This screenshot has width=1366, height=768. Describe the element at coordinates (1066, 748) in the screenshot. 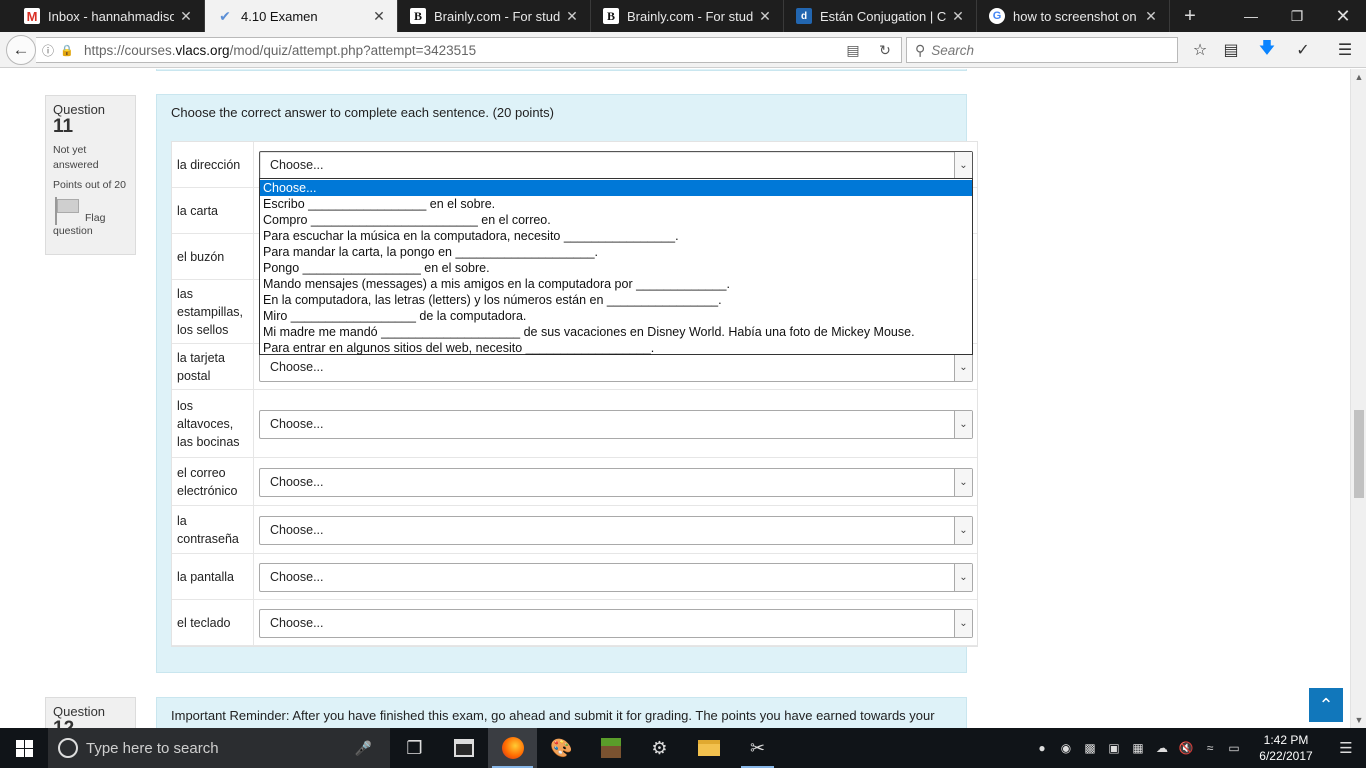

I see `tray-globe-icon: ◉` at that location.